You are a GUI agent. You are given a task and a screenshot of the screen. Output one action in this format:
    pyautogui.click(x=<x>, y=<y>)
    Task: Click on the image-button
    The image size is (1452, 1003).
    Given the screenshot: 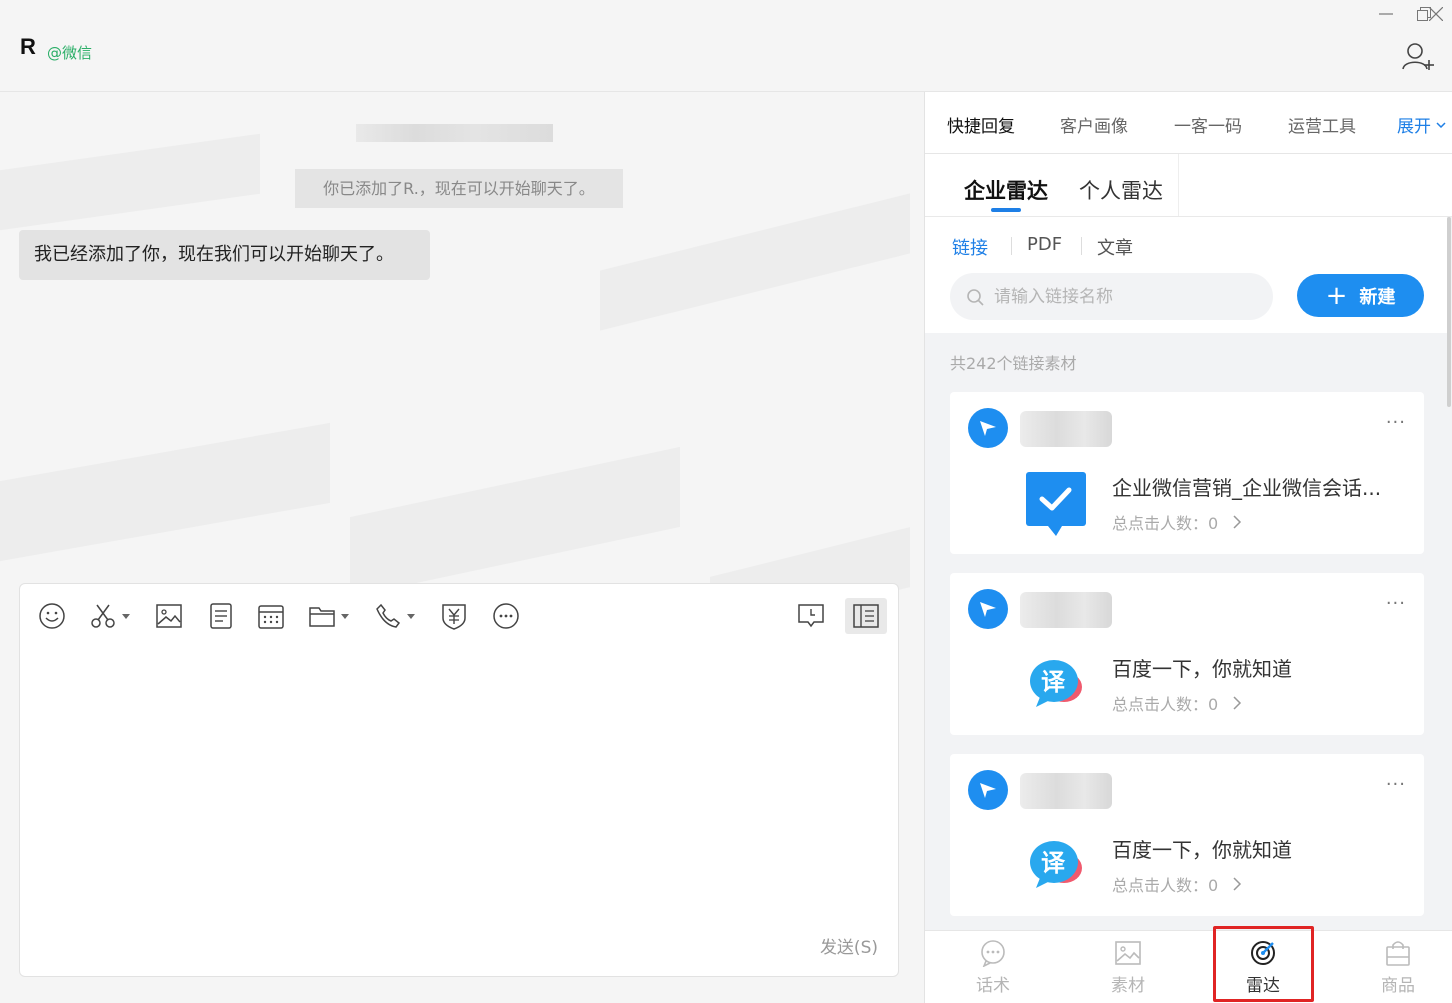 What is the action you would take?
    pyautogui.click(x=169, y=616)
    